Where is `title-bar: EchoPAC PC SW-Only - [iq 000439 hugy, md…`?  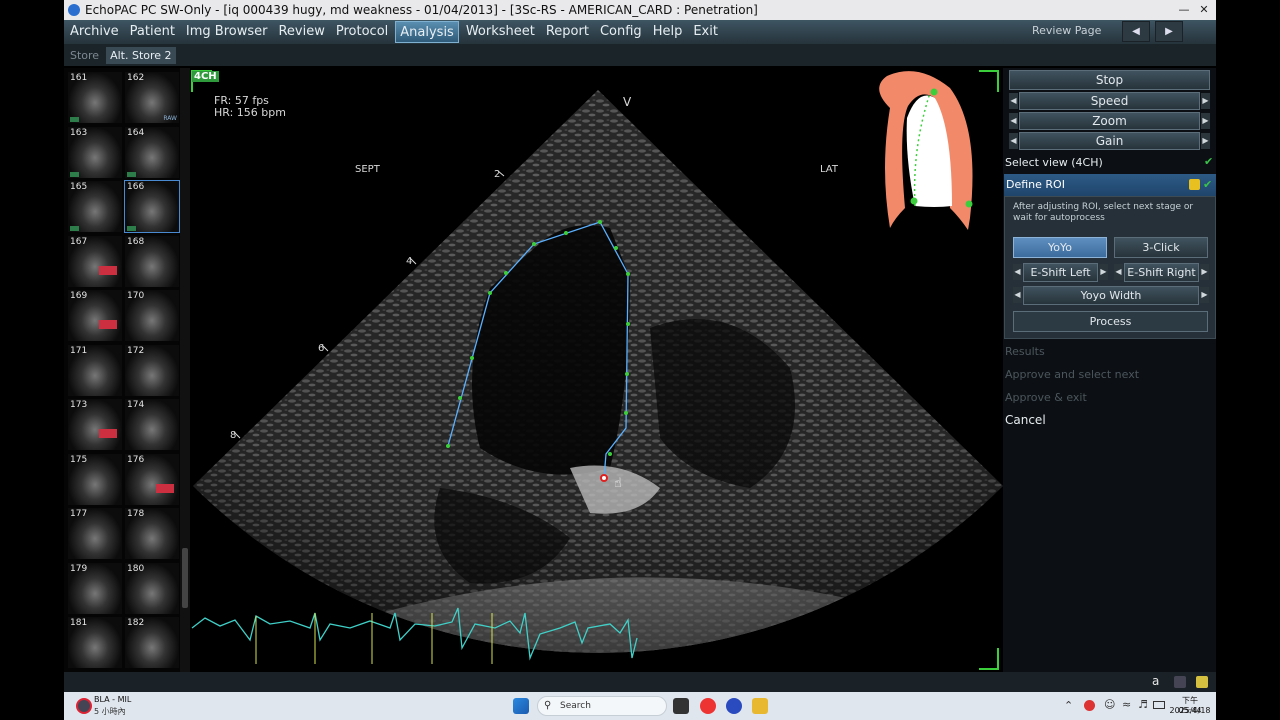
title-bar: EchoPAC PC SW-Only - [iq 000439 hugy, md… is located at coordinates (640, 10).